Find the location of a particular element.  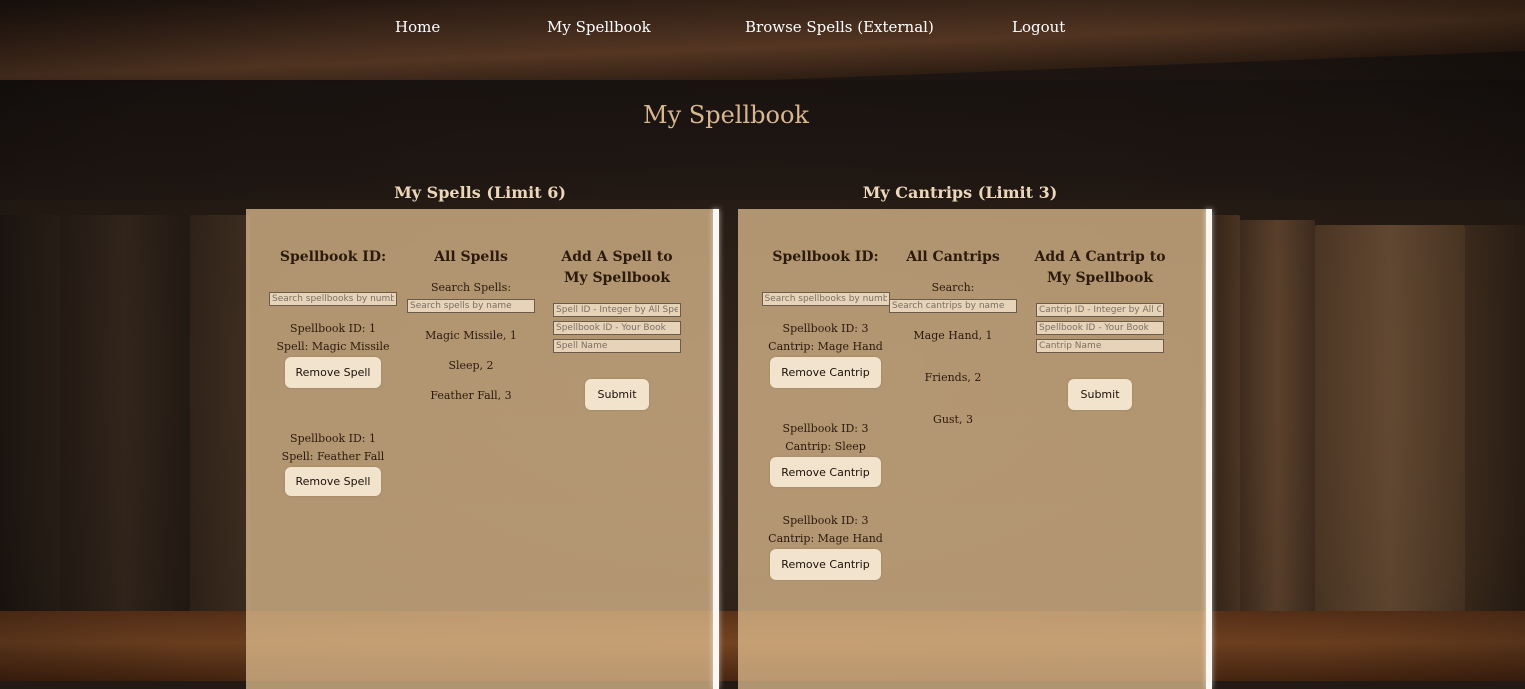

all-spells-heading: All Spells is located at coordinates (471, 257).